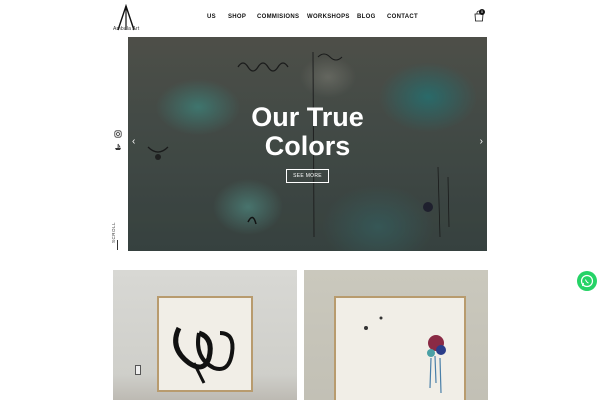 The width and height of the screenshot is (600, 400). Describe the element at coordinates (118, 134) in the screenshot. I see `instagram-icon` at that location.